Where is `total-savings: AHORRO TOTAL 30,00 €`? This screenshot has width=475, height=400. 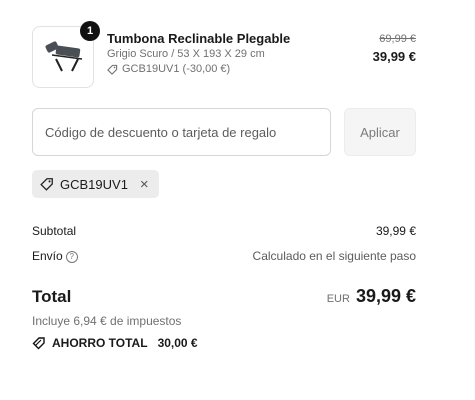
total-savings: AHORRO TOTAL 30,00 € is located at coordinates (115, 343).